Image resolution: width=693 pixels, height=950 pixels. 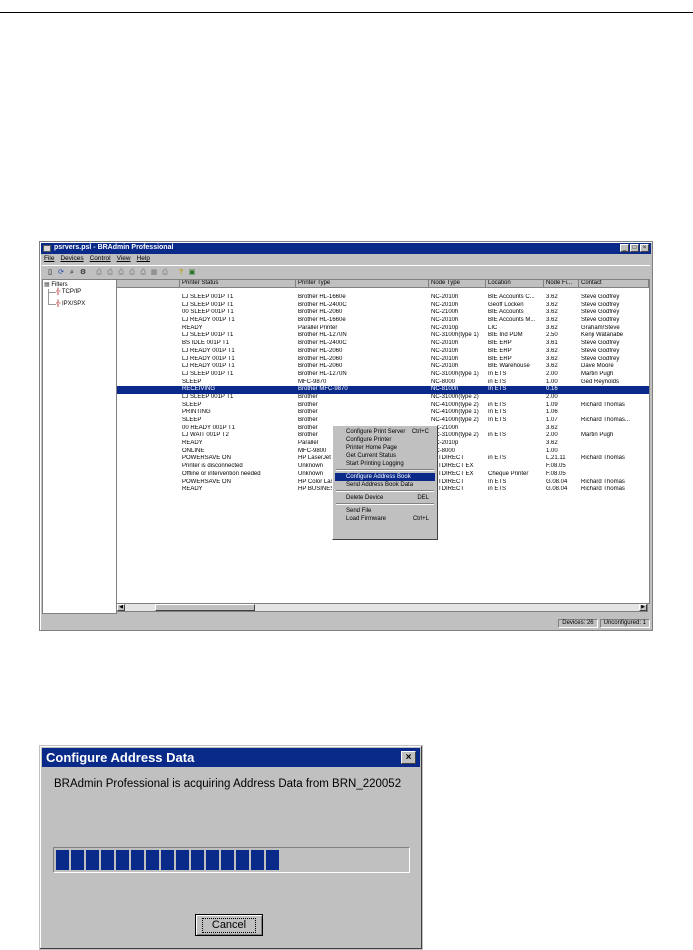 What do you see at coordinates (500, 358) in the screenshot?
I see `location-cell: BIE ERP` at bounding box center [500, 358].